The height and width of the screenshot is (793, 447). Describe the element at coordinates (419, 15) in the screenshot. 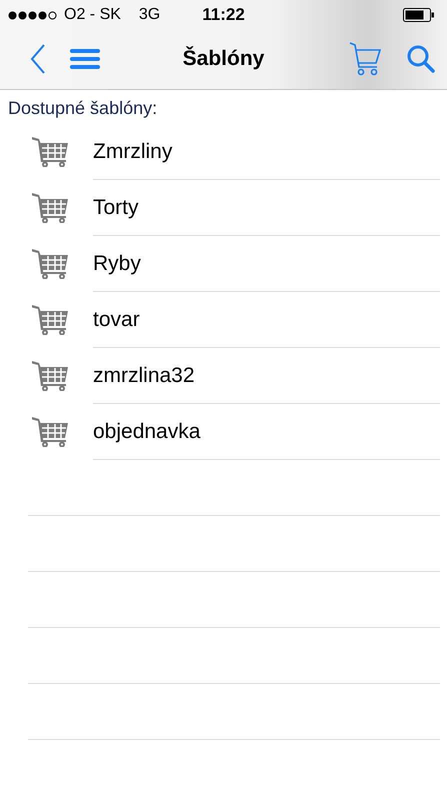

I see `battery-icon` at that location.